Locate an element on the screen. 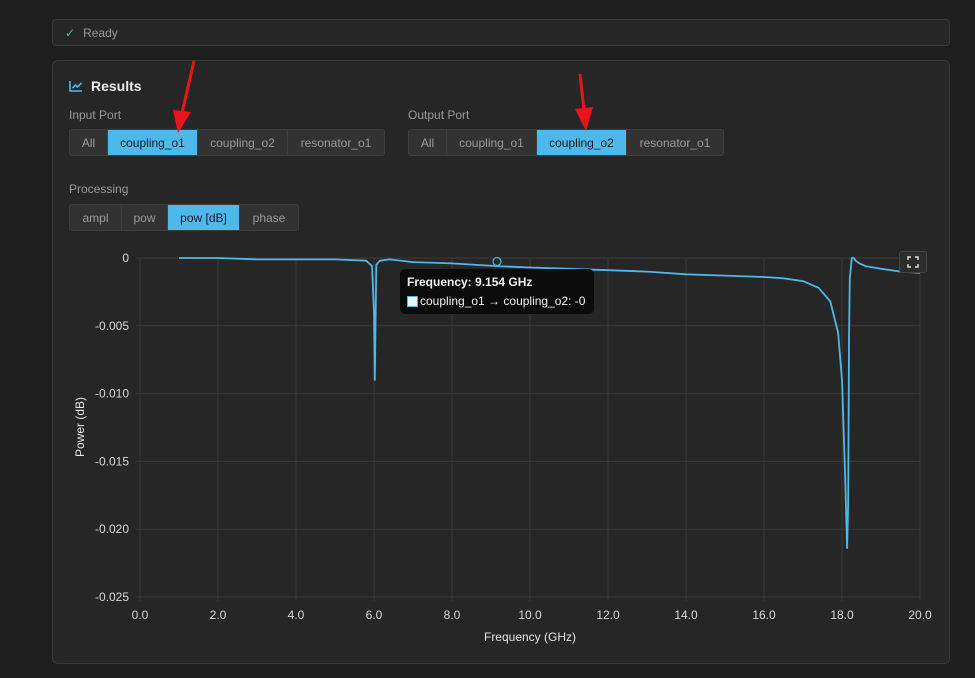 Image resolution: width=975 pixels, height=678 pixels. y-tick-label: -0.015 is located at coordinates (112, 461).